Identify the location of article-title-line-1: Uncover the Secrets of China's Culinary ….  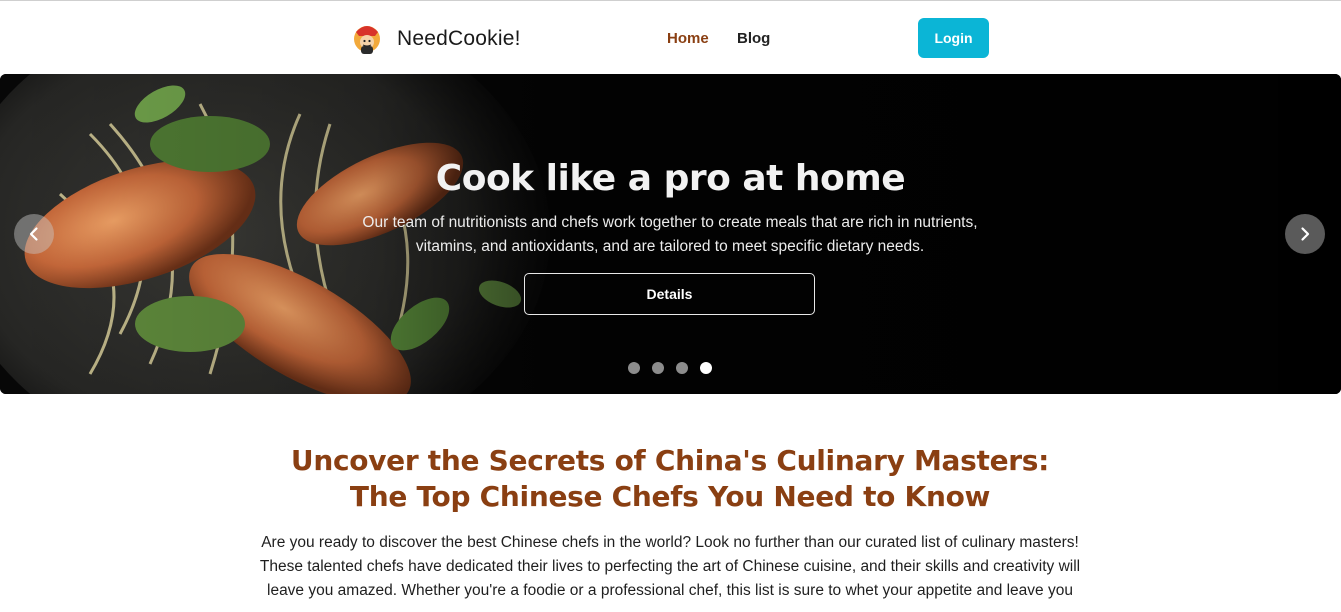
(670, 460).